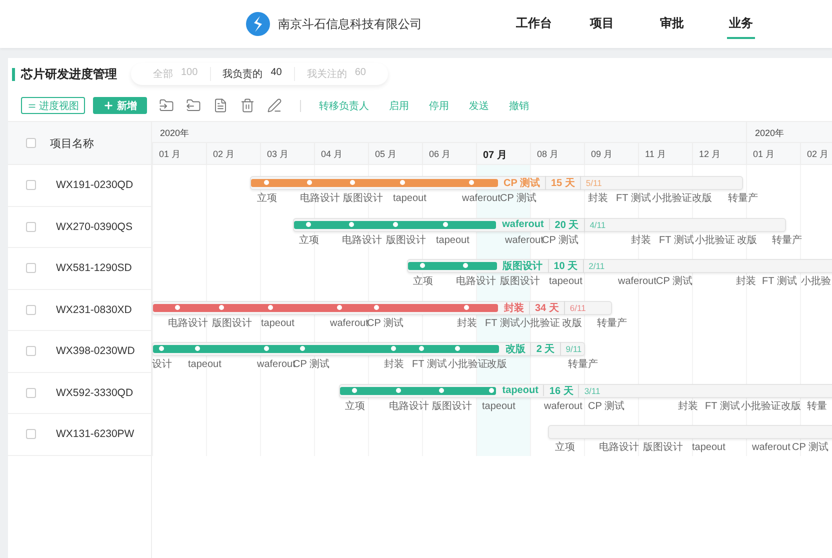  What do you see at coordinates (344, 105) in the screenshot?
I see `toolbar-link: 转移负责人` at bounding box center [344, 105].